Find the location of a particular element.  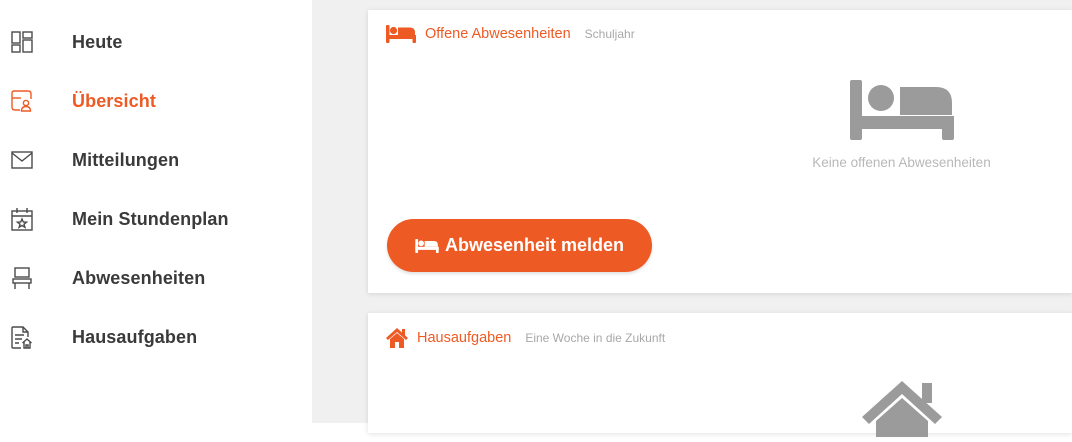

report-absence-button-label: Abwesenheit melden is located at coordinates (534, 245).